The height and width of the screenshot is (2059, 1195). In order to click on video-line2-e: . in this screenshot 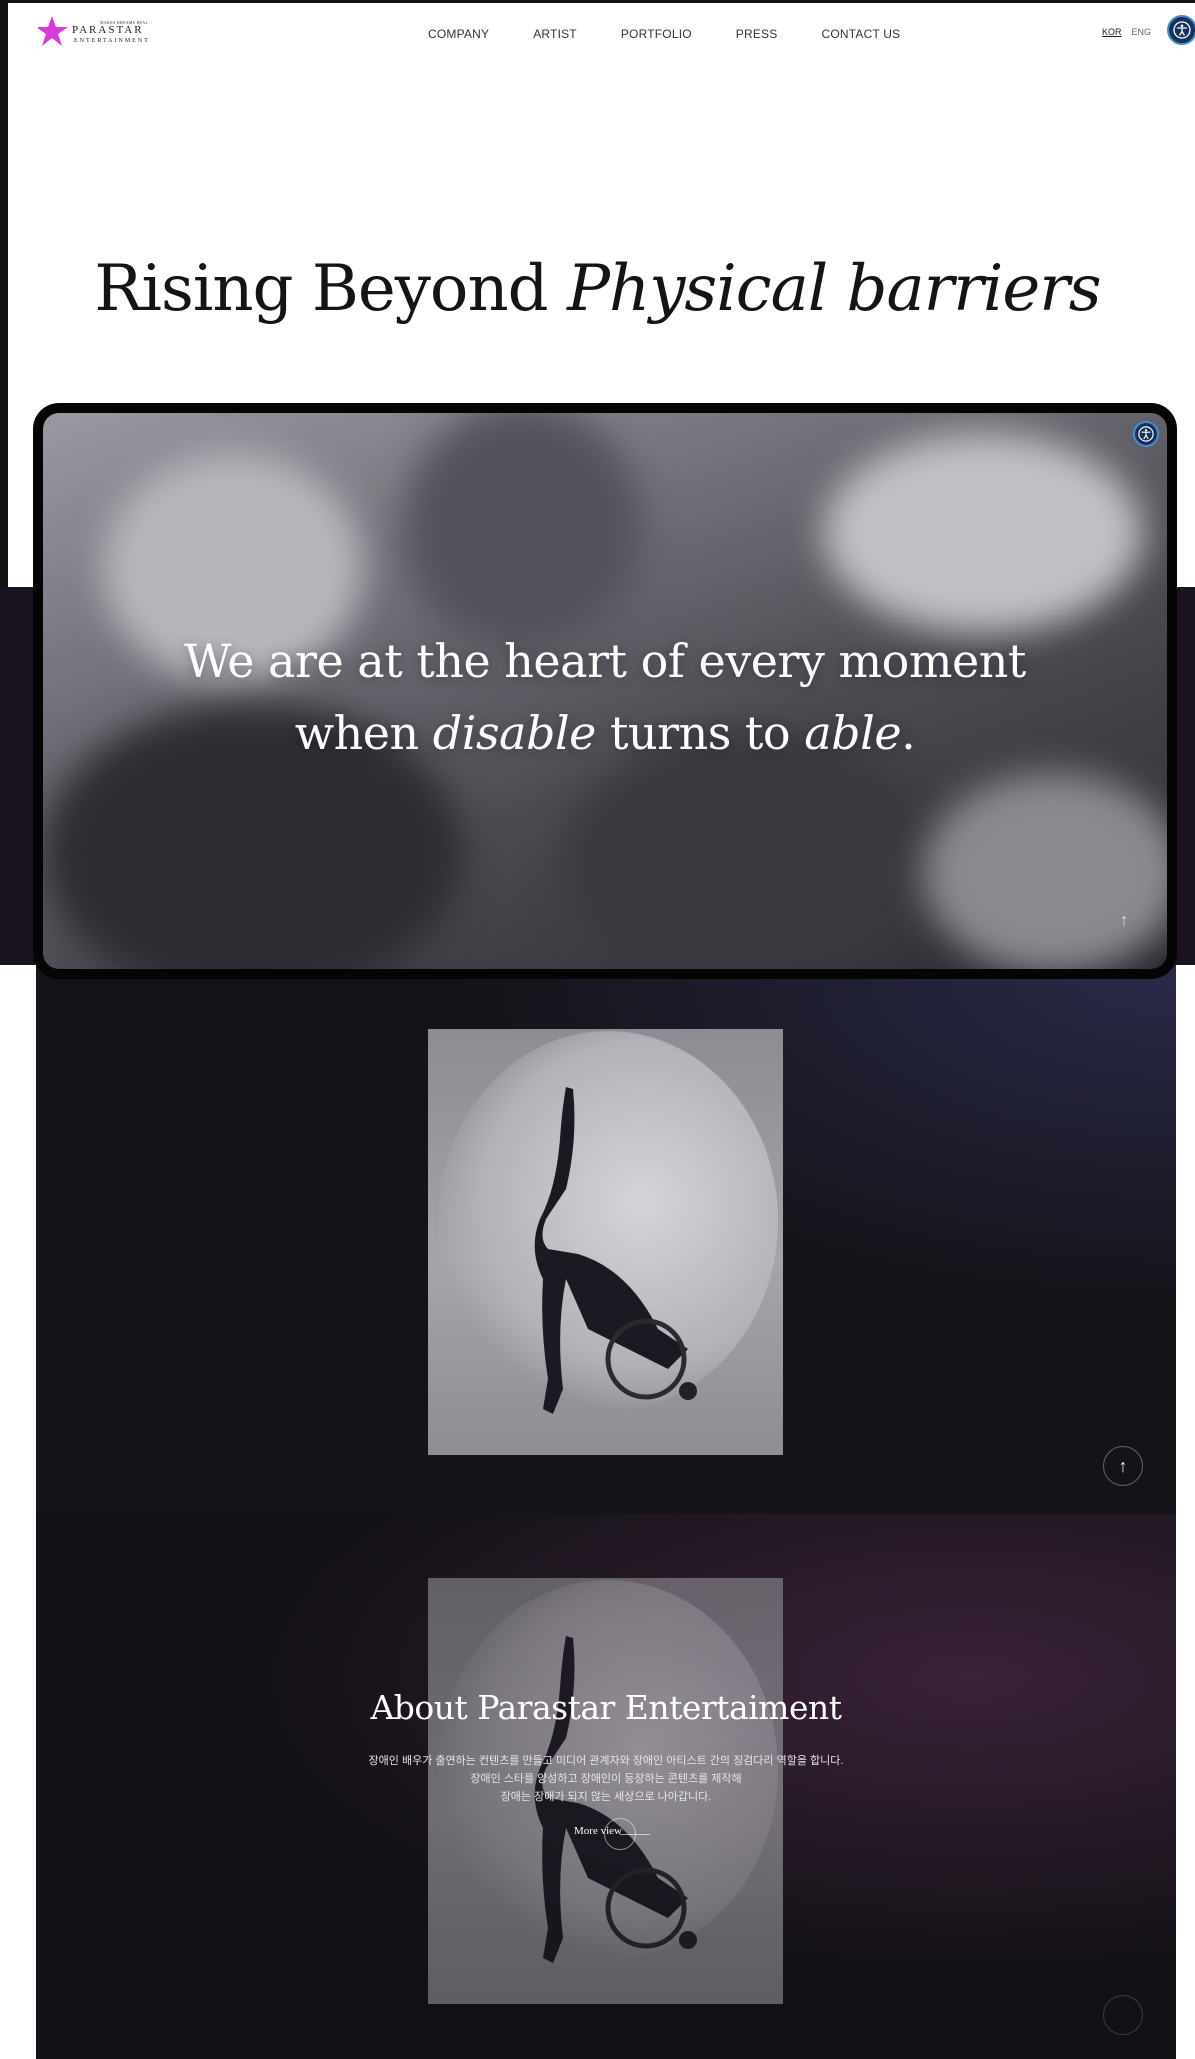, I will do `click(908, 733)`.